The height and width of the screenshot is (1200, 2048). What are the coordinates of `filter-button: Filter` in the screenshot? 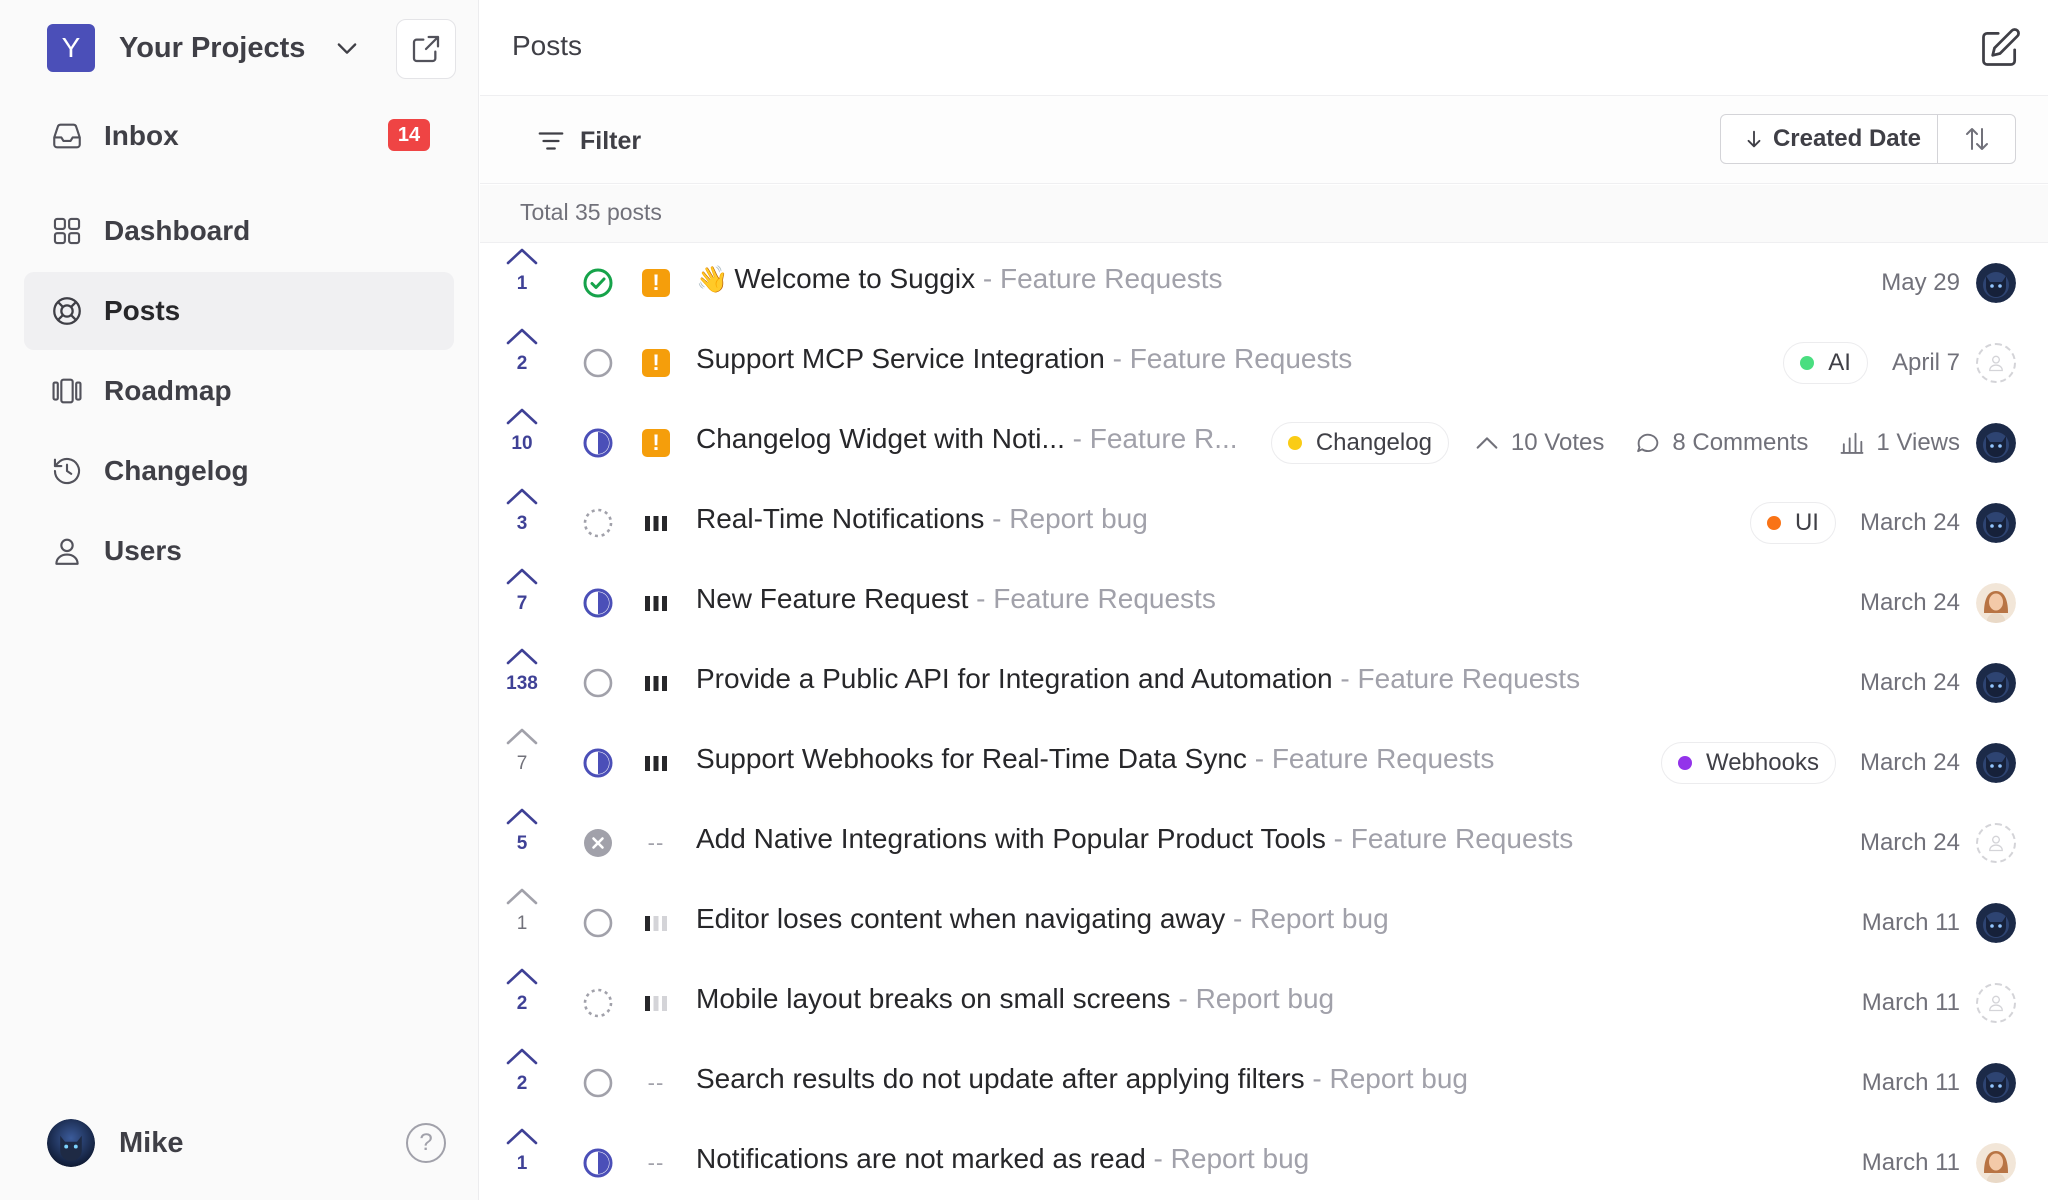 It's located at (588, 141).